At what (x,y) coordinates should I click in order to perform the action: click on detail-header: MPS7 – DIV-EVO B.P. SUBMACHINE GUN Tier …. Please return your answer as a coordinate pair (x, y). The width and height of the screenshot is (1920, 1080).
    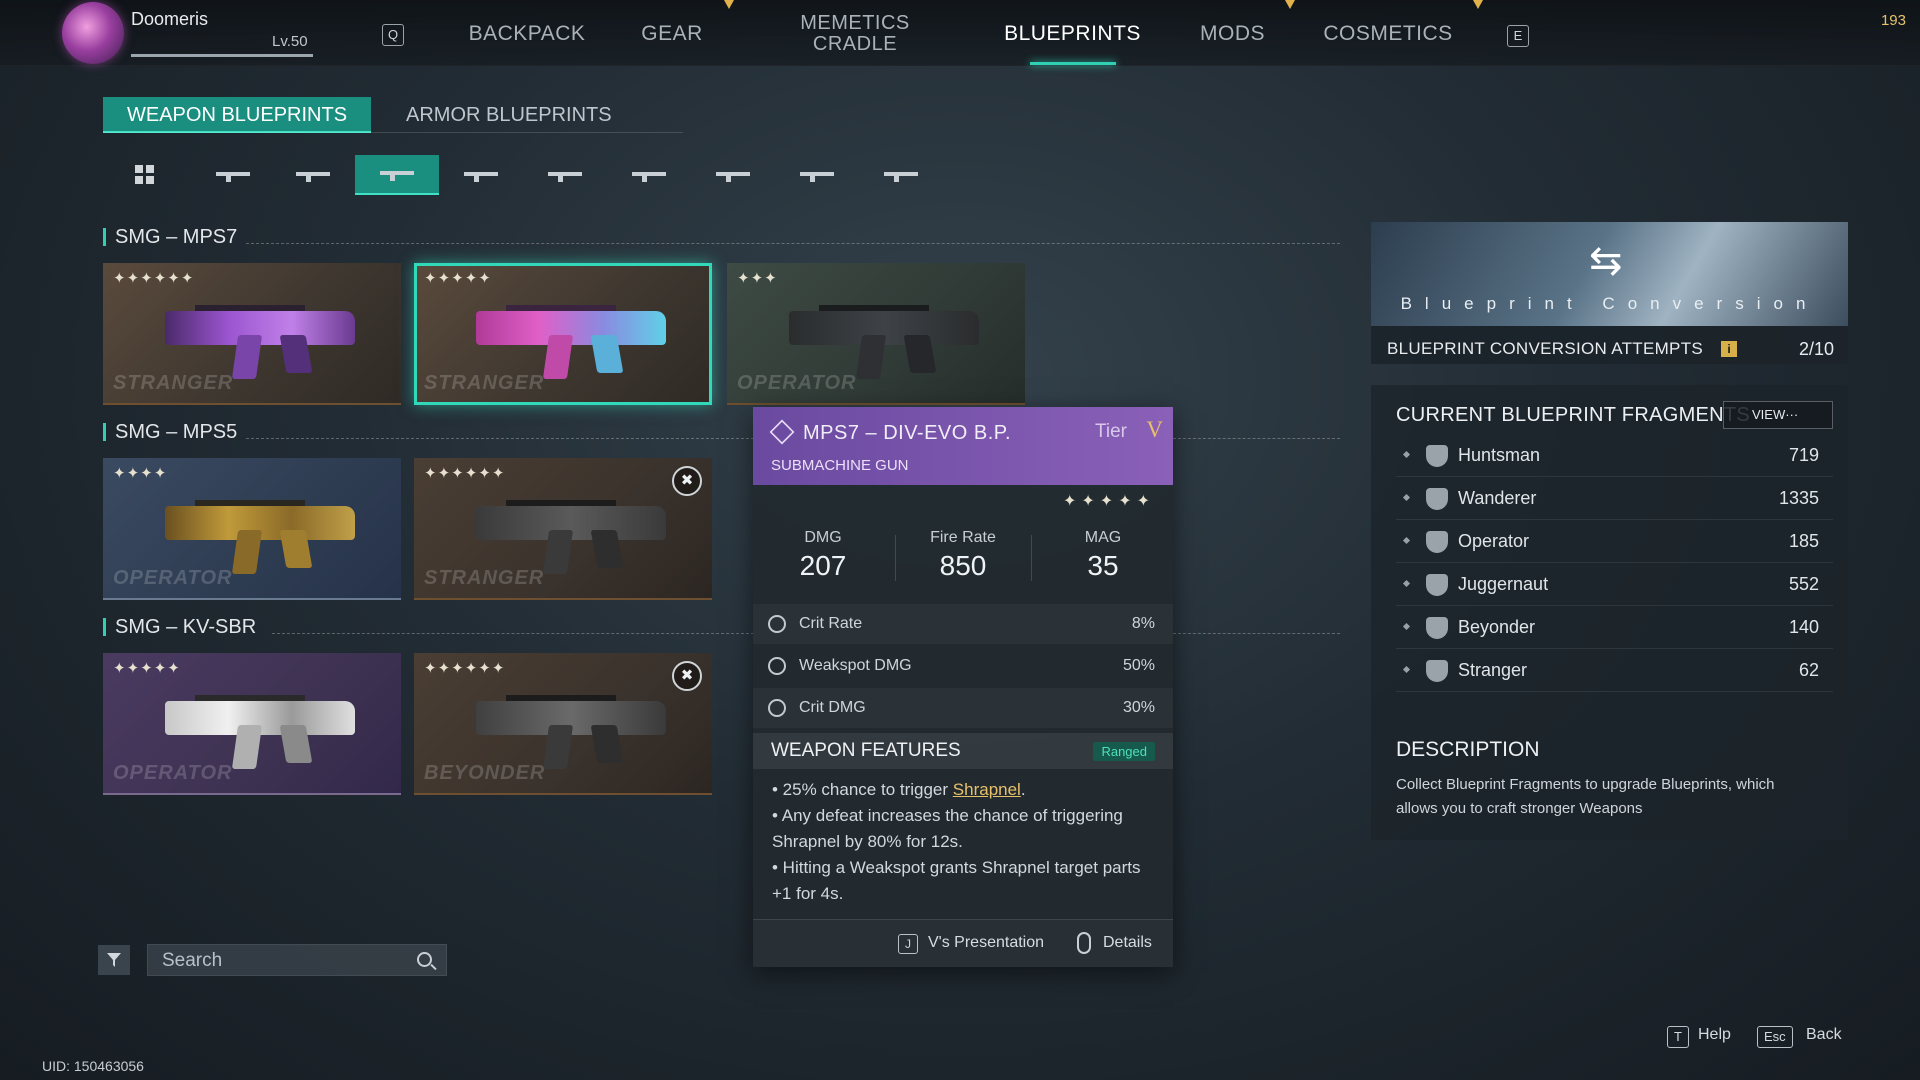
    Looking at the image, I should click on (963, 446).